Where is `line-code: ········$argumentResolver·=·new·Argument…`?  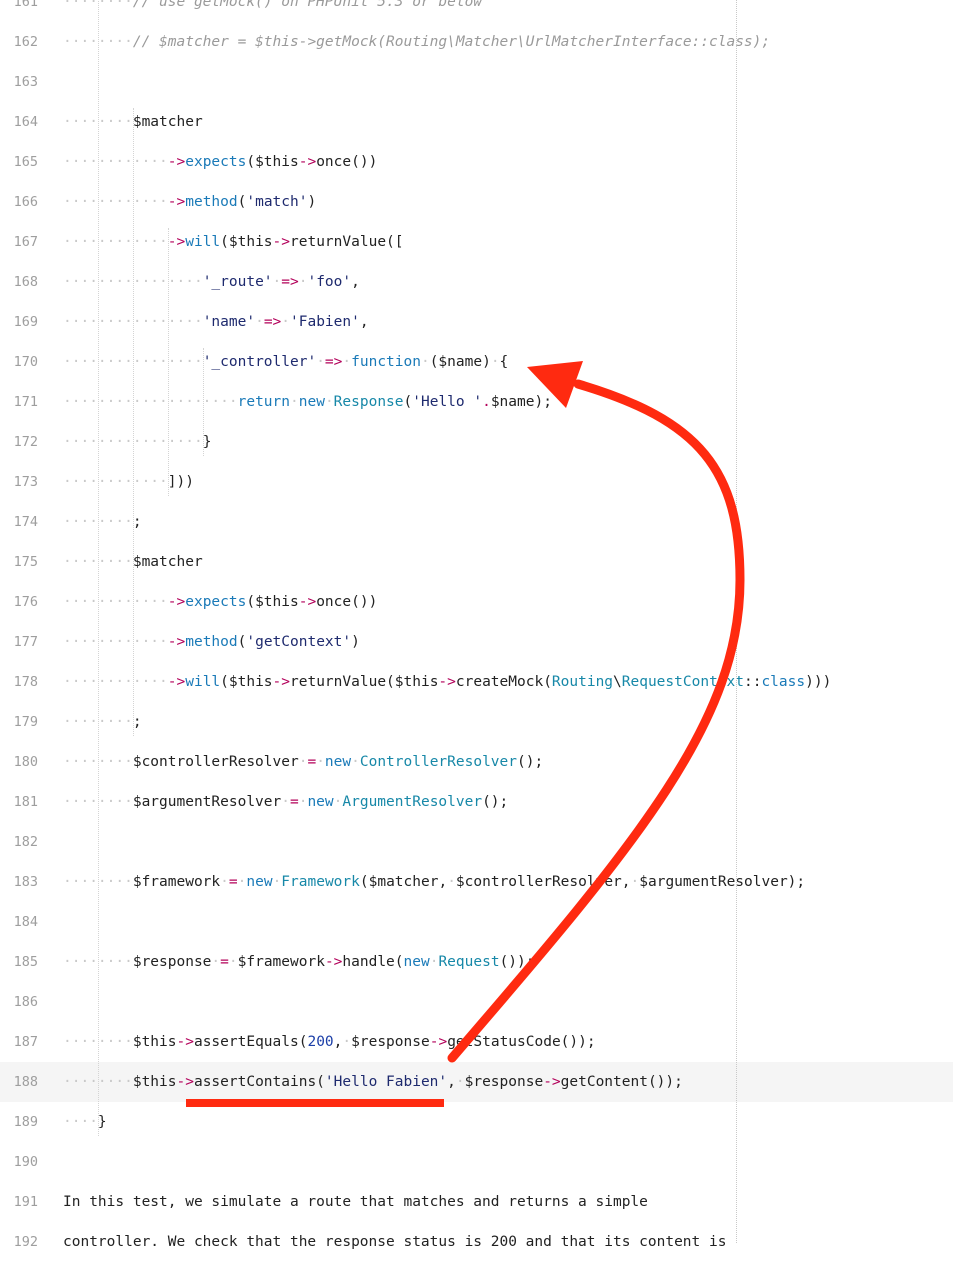 line-code: ········$argumentResolver·=·new·Argument… is located at coordinates (285, 802).